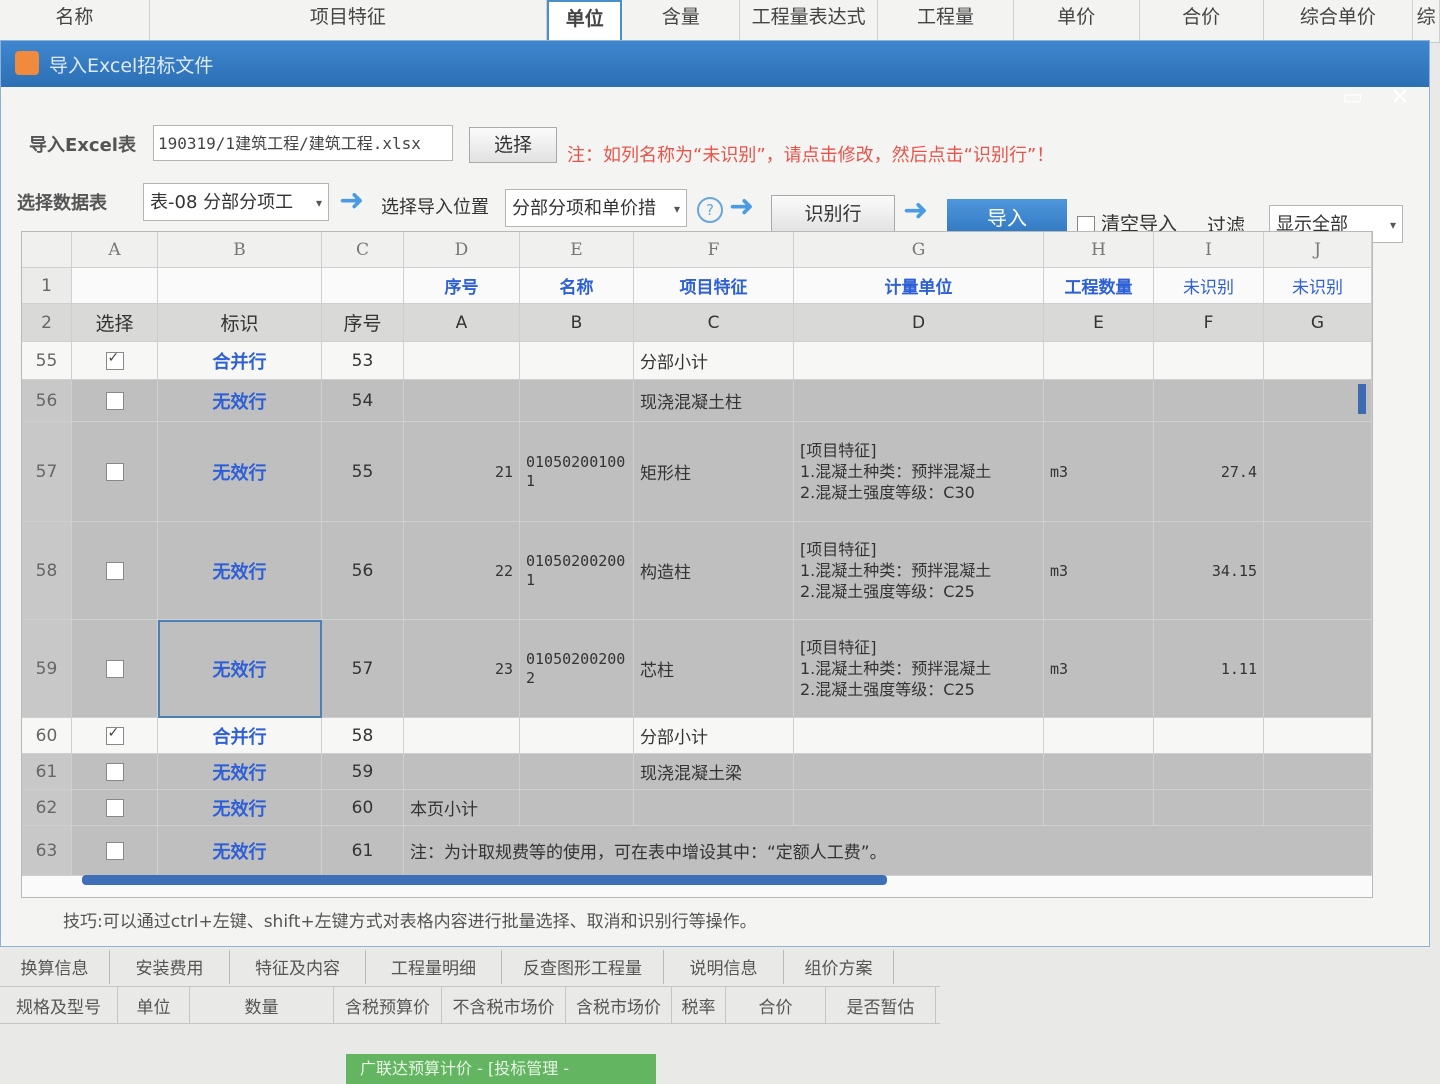 The image size is (1440, 1084). What do you see at coordinates (714, 472) in the screenshot?
I see `row-name: 矩形柱` at bounding box center [714, 472].